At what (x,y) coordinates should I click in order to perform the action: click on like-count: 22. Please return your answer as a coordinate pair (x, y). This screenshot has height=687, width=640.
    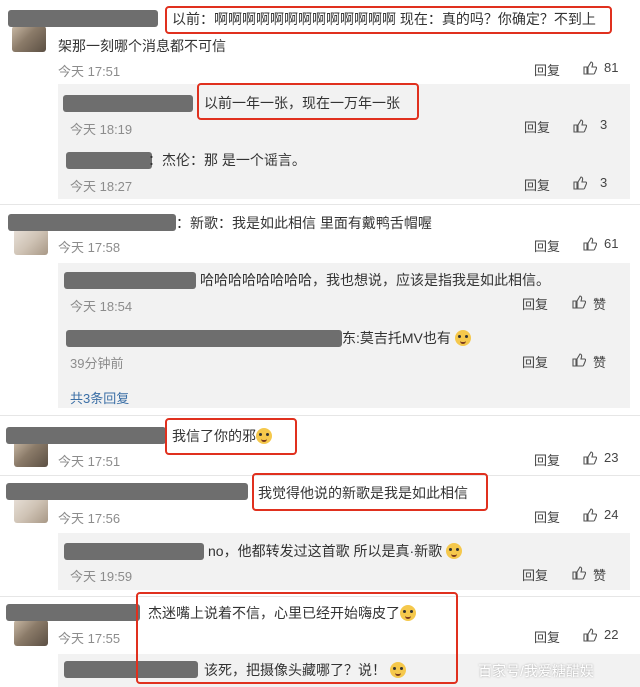
    Looking at the image, I should click on (611, 634).